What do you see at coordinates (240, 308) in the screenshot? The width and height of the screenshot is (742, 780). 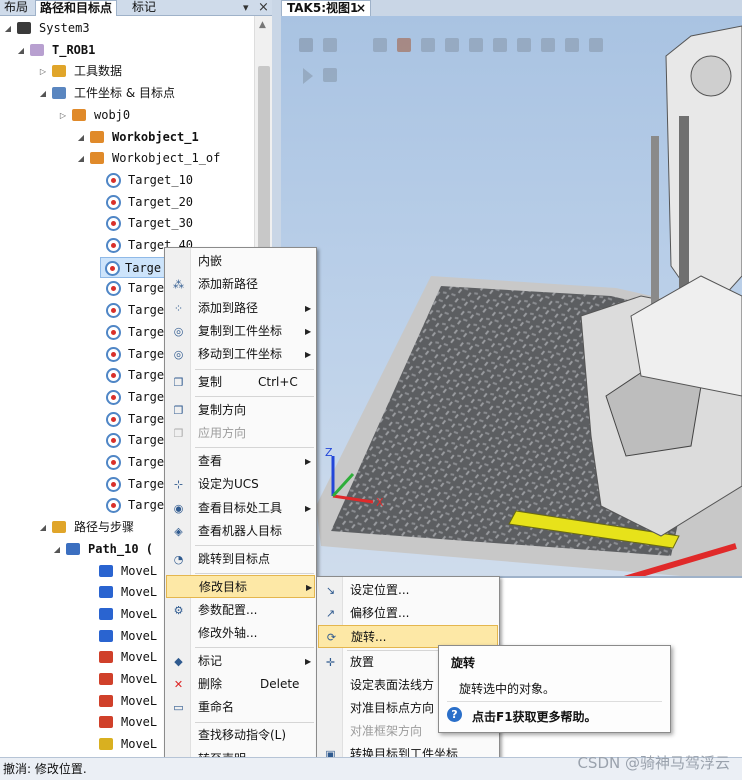 I see `menu-item: ⁘ 添加到路径 ▶` at bounding box center [240, 308].